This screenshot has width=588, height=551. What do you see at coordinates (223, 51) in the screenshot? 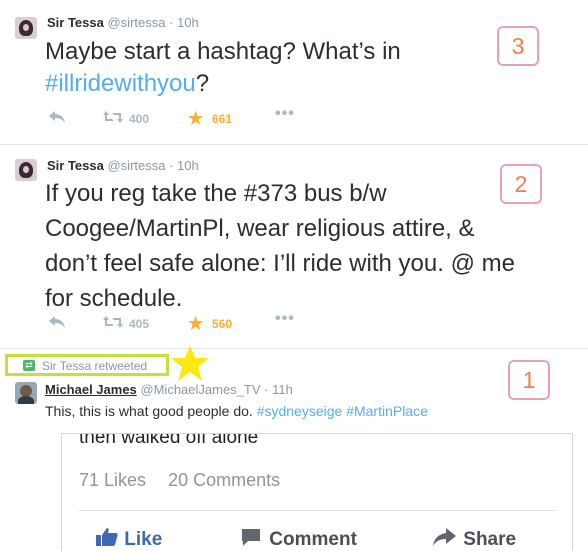
I see `tweet-text-part: Maybe start a hashtag? What’s in` at bounding box center [223, 51].